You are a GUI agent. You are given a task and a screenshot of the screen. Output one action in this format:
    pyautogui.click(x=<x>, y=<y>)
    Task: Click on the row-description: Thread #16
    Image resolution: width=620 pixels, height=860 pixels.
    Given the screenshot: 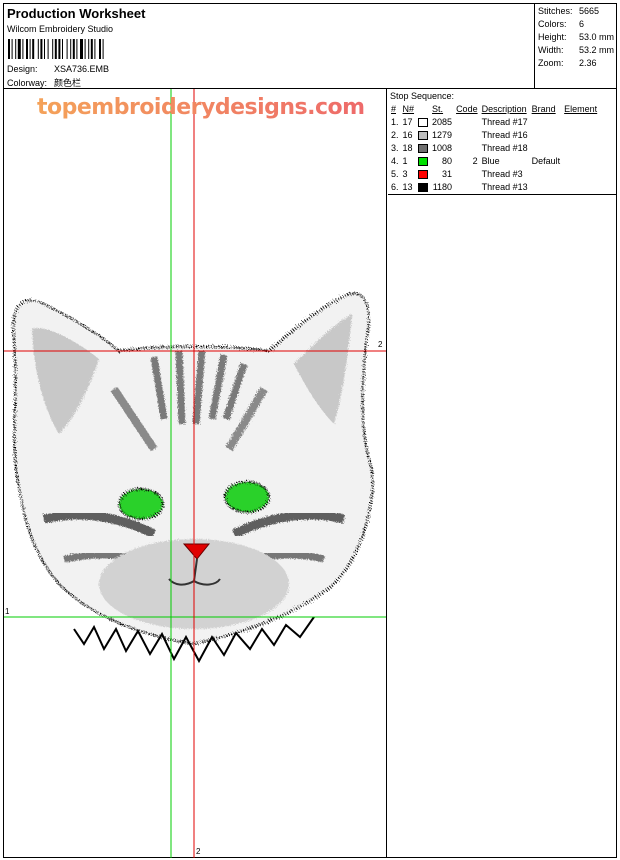 What is the action you would take?
    pyautogui.click(x=504, y=134)
    